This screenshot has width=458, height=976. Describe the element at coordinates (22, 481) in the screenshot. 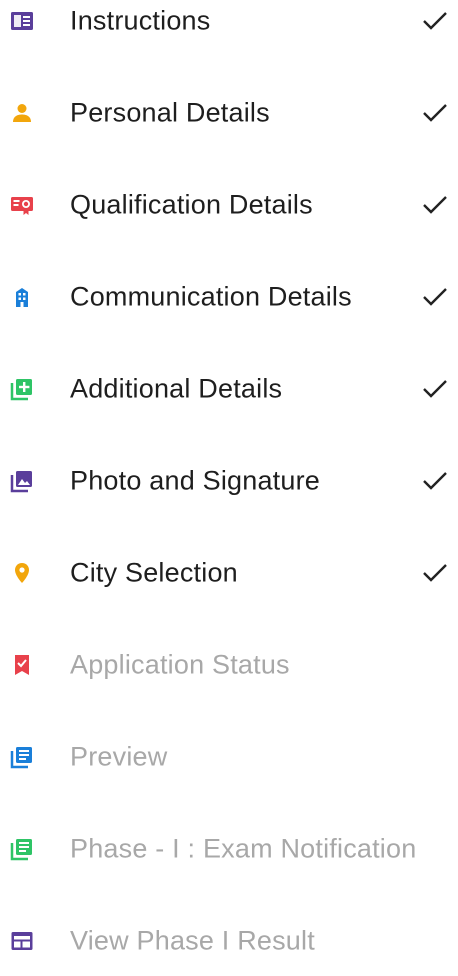

I see `photo-library-icon` at that location.